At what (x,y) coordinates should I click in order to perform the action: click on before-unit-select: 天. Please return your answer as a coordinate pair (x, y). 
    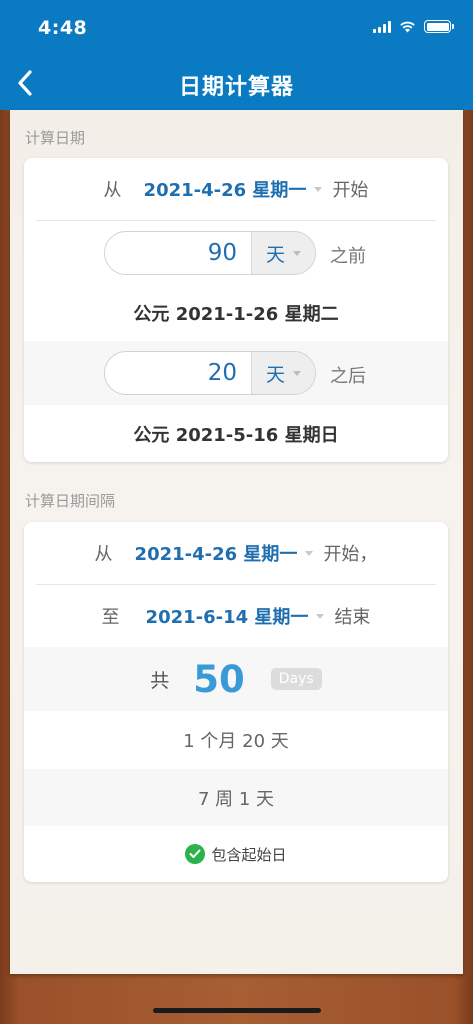
    Looking at the image, I should click on (283, 253).